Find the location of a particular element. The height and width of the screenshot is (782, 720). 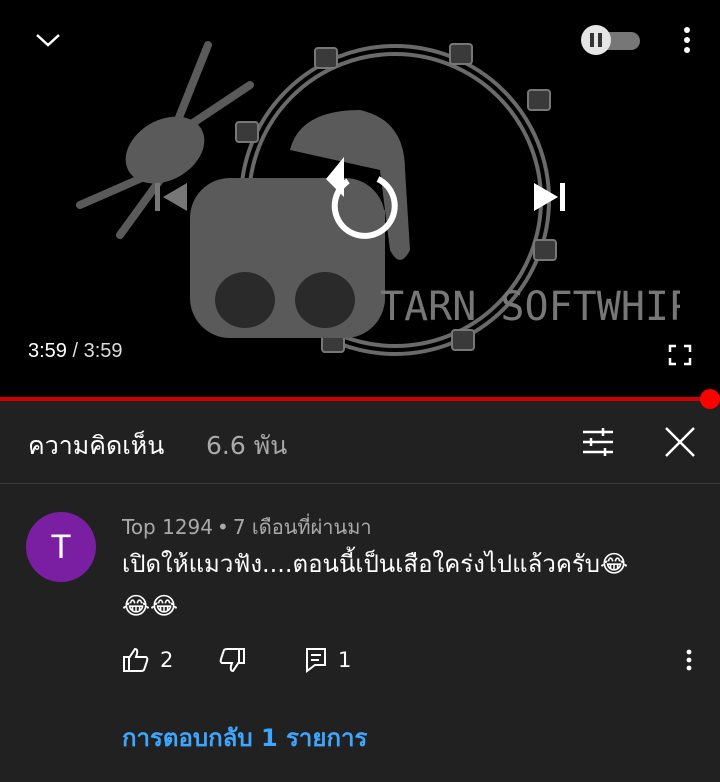

svg-text: TARN SOFTWHIP is located at coordinates (530, 307).